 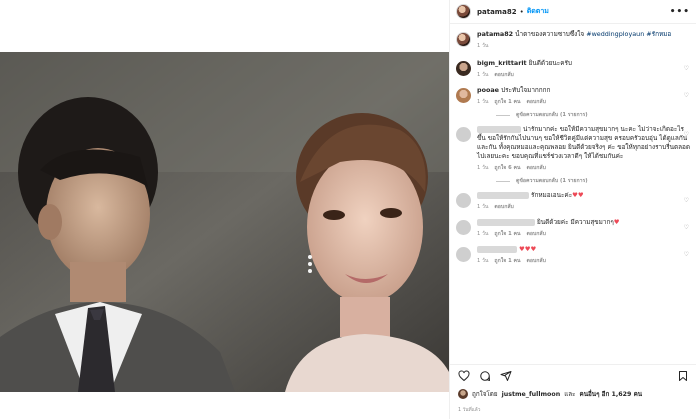 I want to click on heart-icon, so click(x=464, y=375).